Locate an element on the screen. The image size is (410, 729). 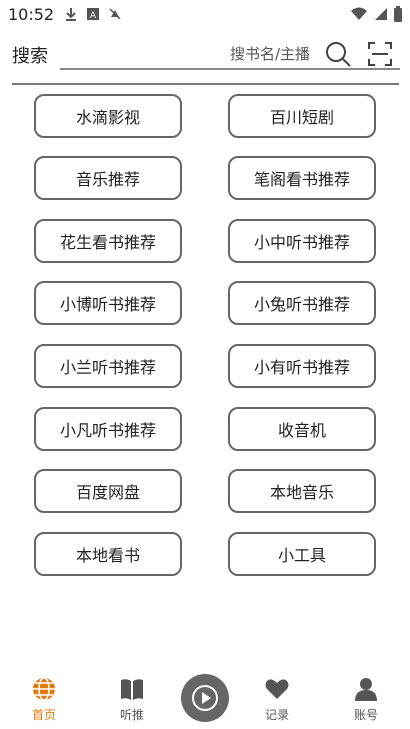
nav-history: 记录 is located at coordinates (277, 701).